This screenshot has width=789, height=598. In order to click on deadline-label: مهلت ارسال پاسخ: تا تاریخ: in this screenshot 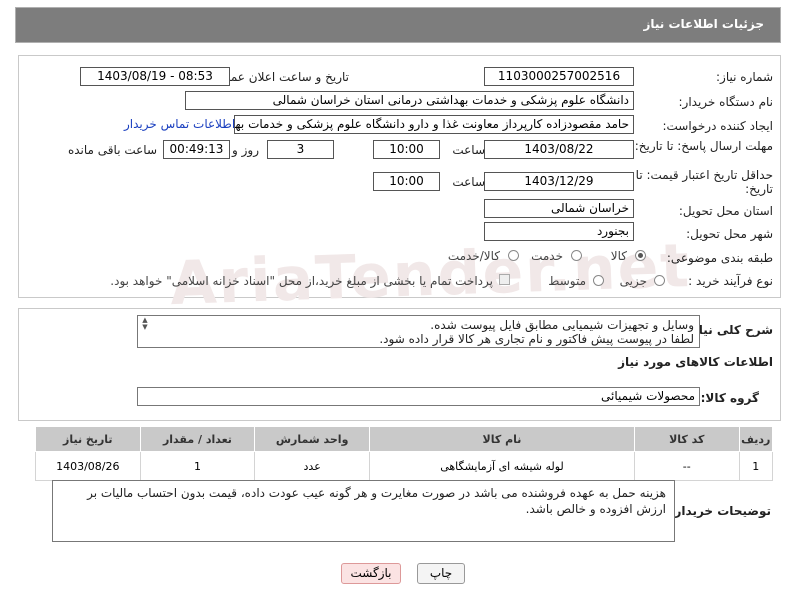, I will do `click(703, 146)`.